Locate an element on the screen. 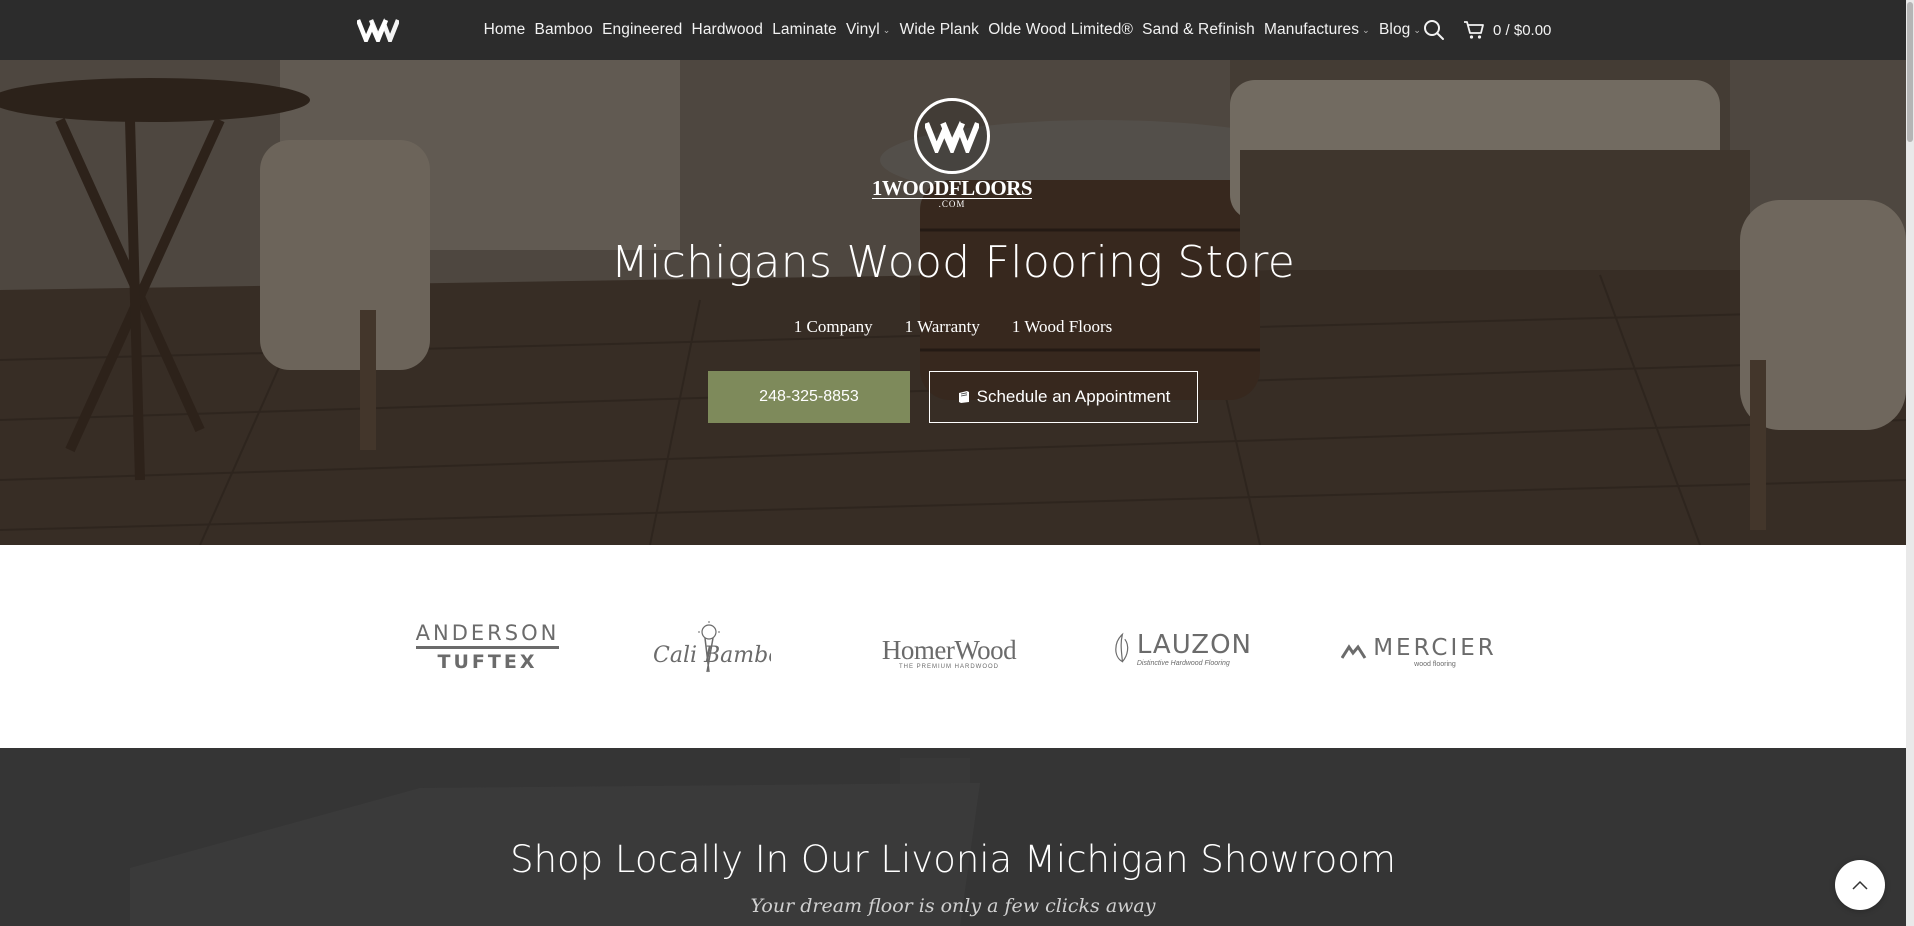 The width and height of the screenshot is (1914, 926). brand-logo-lauzon: LAUZON Distinctive Hardwood Flooring is located at coordinates (1182, 648).